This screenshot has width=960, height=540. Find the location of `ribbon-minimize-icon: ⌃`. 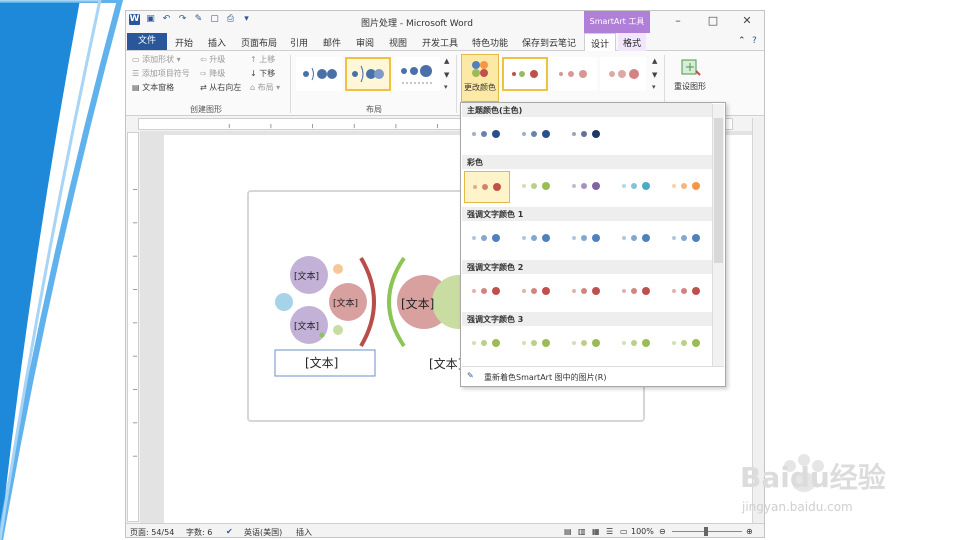

ribbon-minimize-icon: ⌃ is located at coordinates (742, 41).